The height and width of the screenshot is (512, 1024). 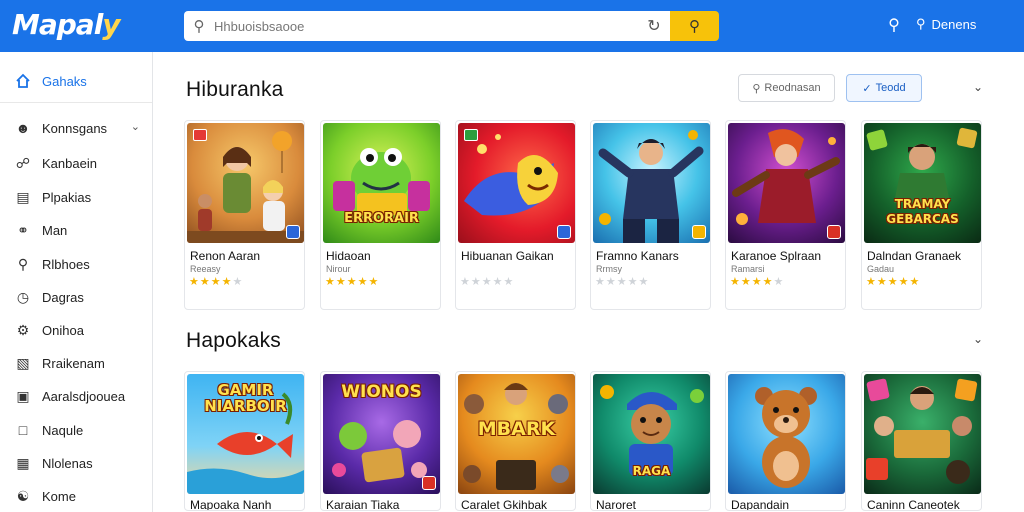 What do you see at coordinates (67, 197) in the screenshot?
I see `sidebar-item-label: Plpakias` at bounding box center [67, 197].